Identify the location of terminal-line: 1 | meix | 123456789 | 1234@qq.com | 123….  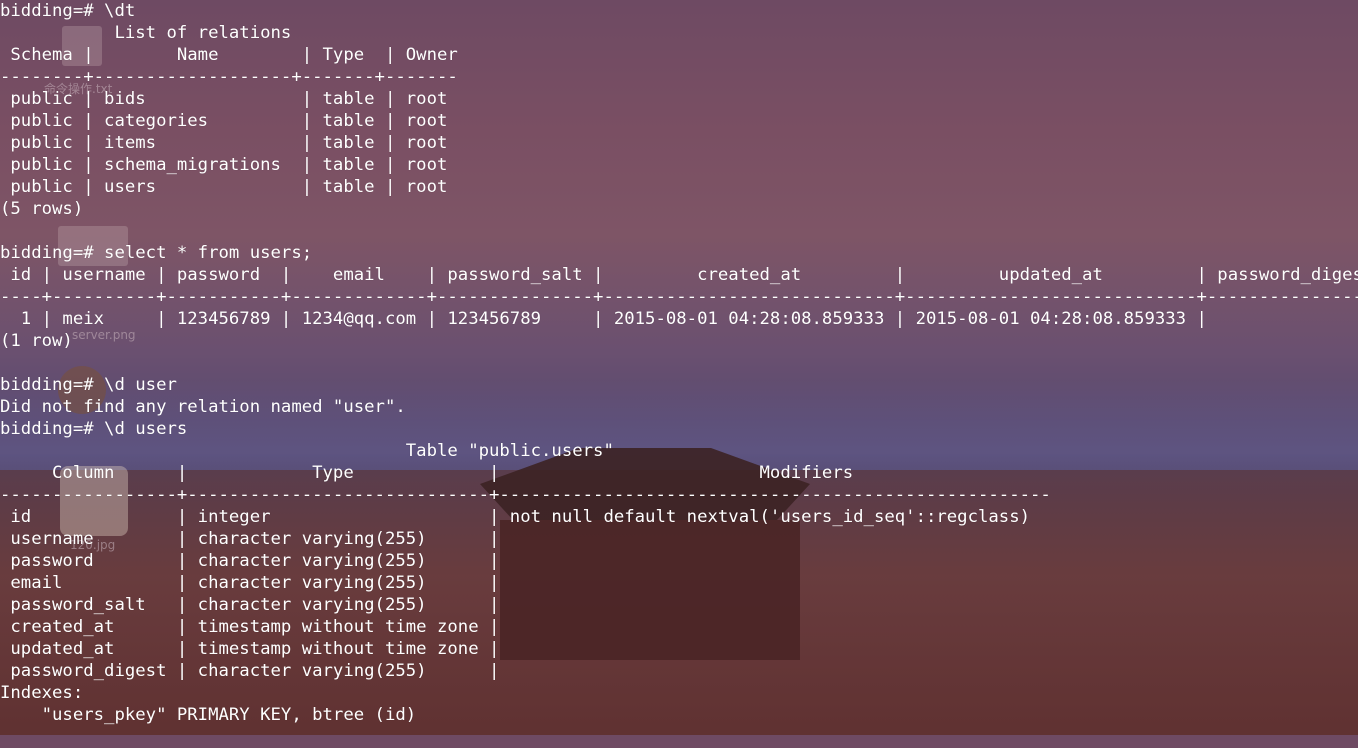
(603, 319).